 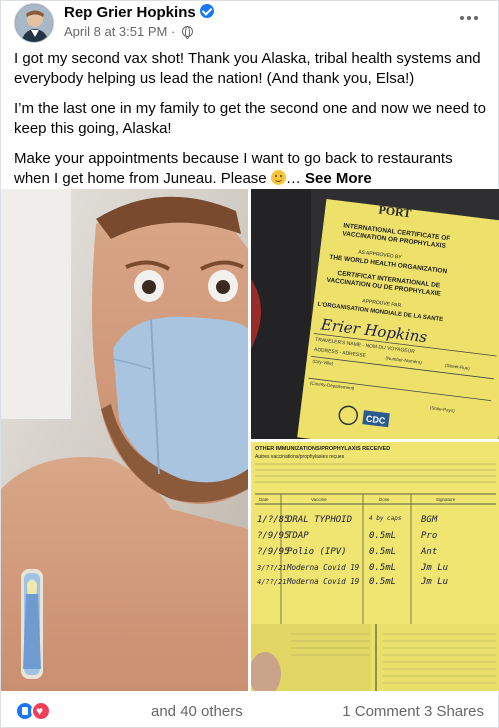 I want to click on post-author: Rep Grier Hopkins, so click(x=139, y=12).